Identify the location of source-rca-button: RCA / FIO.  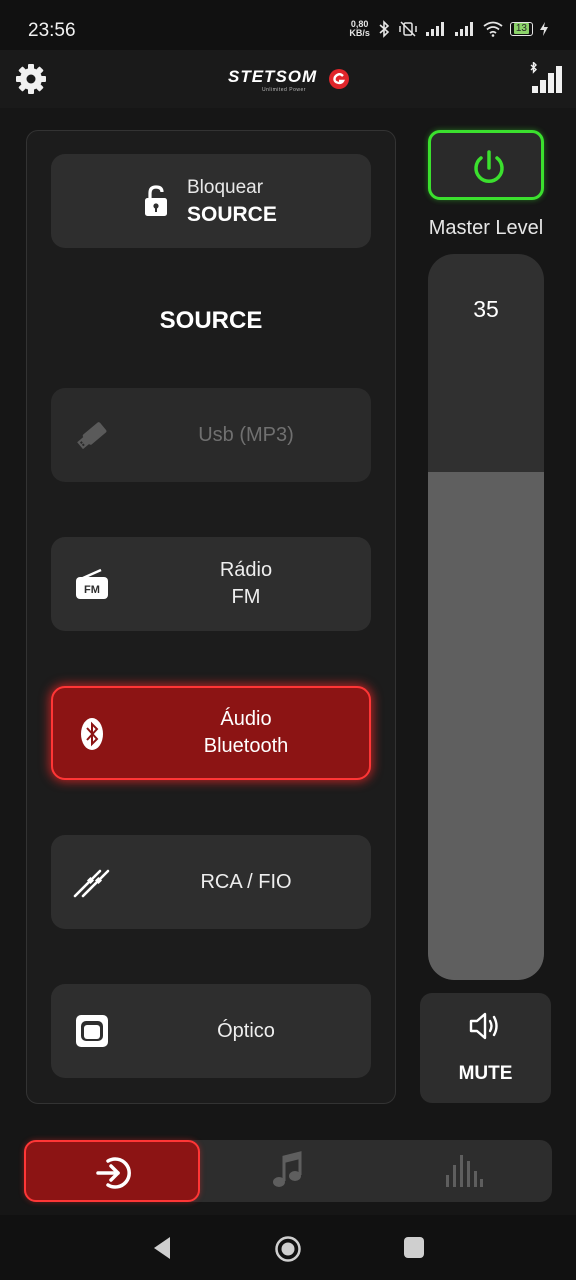
(211, 882).